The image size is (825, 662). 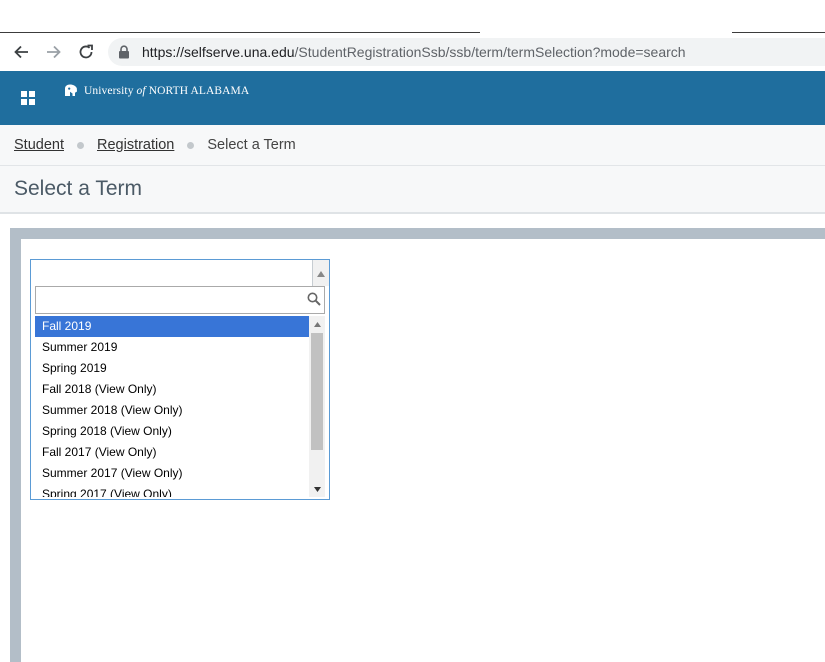 What do you see at coordinates (180, 273) in the screenshot?
I see `term-select` at bounding box center [180, 273].